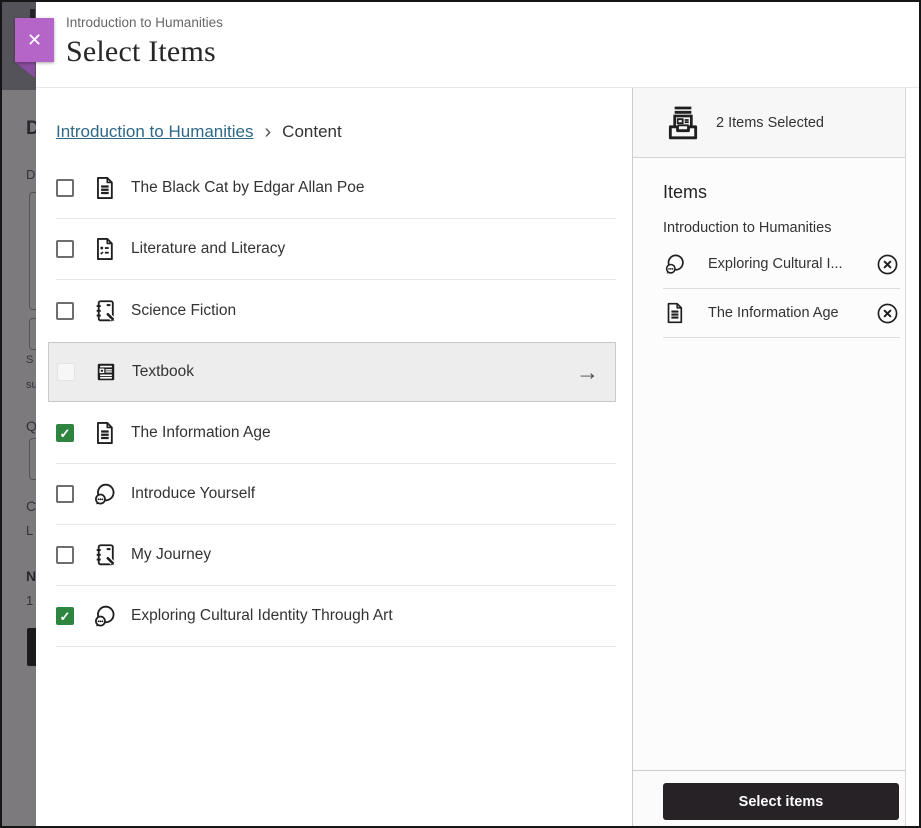 The height and width of the screenshot is (828, 921). What do you see at coordinates (144, 22) in the screenshot?
I see `course-context-label: Introduction to Humanities` at bounding box center [144, 22].